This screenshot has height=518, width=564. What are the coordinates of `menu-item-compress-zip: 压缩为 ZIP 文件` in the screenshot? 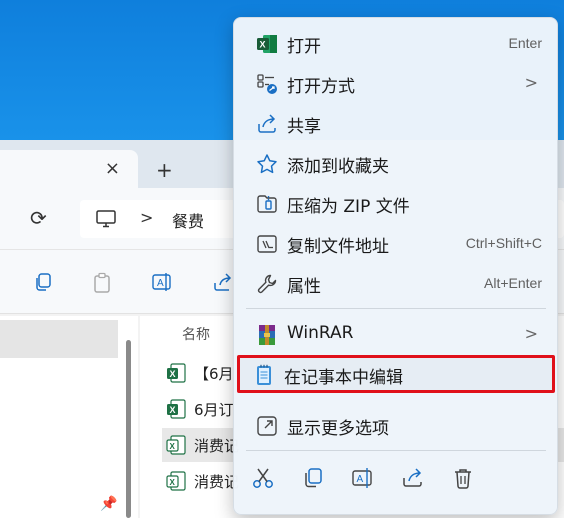 It's located at (396, 203).